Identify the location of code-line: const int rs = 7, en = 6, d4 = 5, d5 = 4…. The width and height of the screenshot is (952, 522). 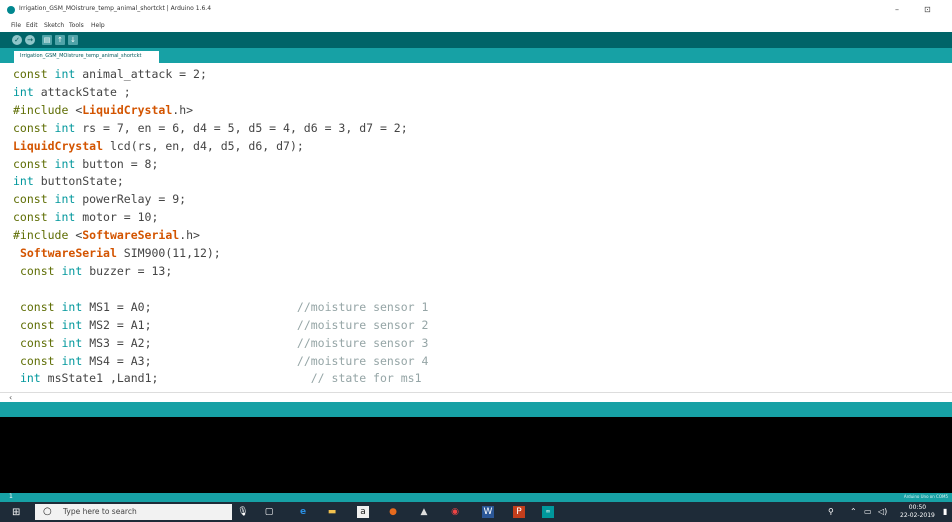
(220, 129).